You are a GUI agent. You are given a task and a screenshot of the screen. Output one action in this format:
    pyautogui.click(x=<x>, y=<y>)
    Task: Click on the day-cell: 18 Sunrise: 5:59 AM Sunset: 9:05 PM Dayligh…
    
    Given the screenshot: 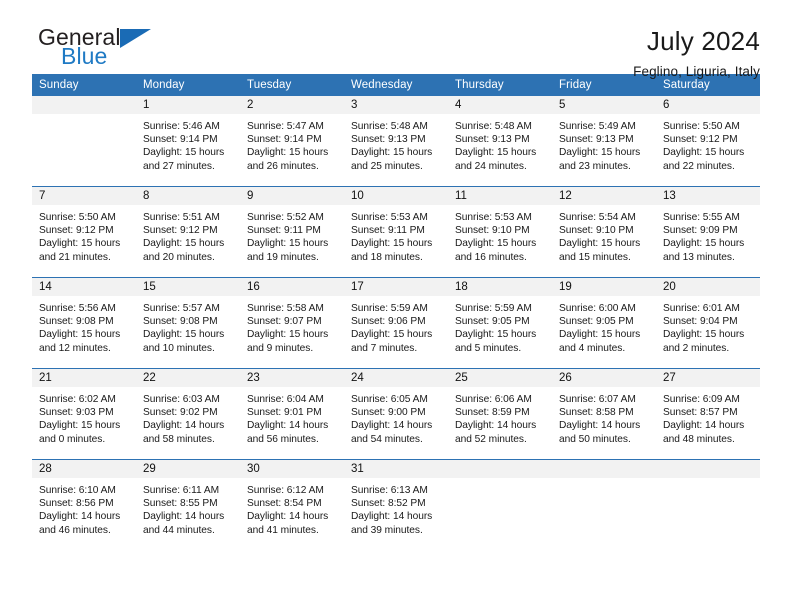 What is the action you would take?
    pyautogui.click(x=500, y=323)
    